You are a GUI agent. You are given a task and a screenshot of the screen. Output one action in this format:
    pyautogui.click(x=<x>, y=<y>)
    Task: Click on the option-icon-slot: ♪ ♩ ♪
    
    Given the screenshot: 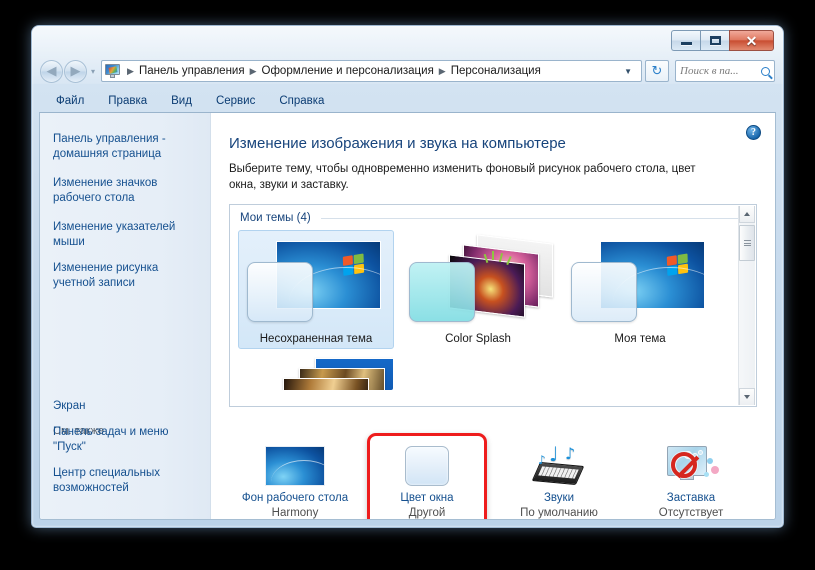 What is the action you would take?
    pyautogui.click(x=559, y=466)
    